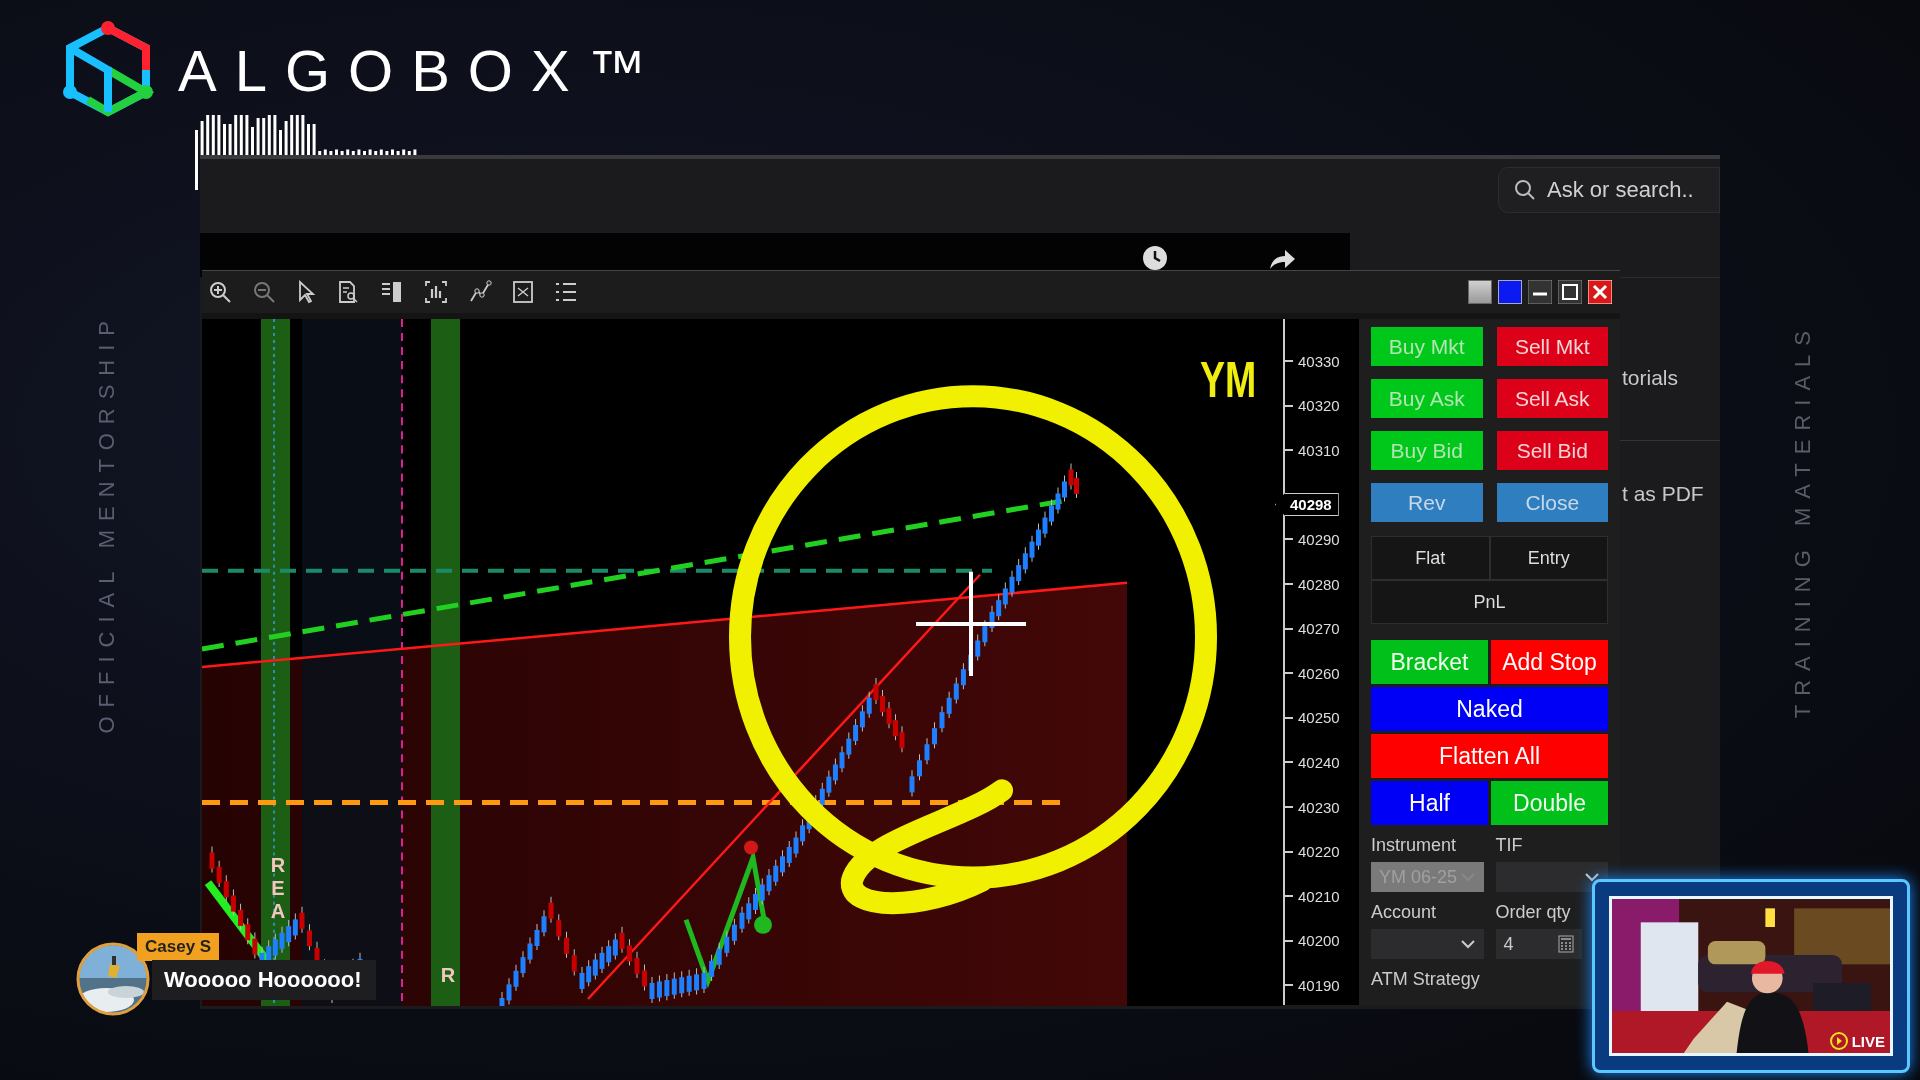 This screenshot has height=1080, width=1920. I want to click on data-box-icon, so click(392, 292).